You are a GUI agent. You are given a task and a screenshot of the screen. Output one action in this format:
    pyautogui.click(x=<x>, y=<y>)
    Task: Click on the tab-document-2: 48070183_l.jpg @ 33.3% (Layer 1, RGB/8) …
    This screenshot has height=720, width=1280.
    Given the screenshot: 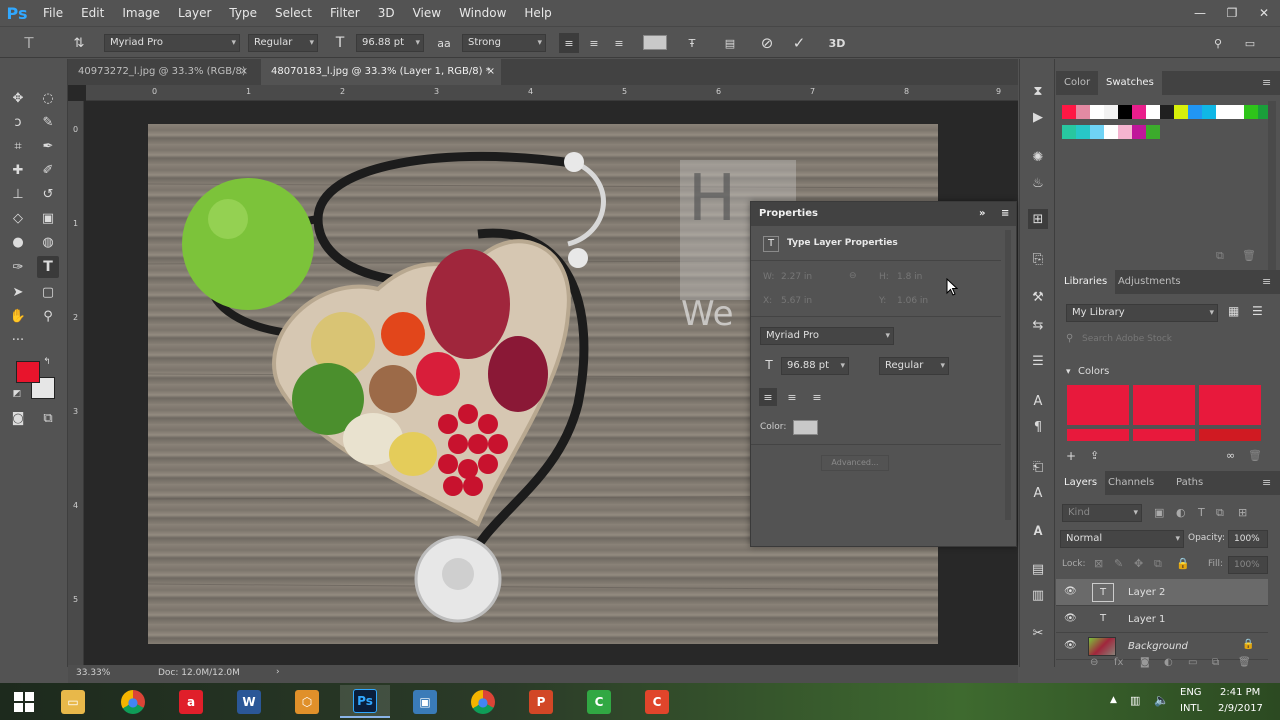 What is the action you would take?
    pyautogui.click(x=381, y=72)
    